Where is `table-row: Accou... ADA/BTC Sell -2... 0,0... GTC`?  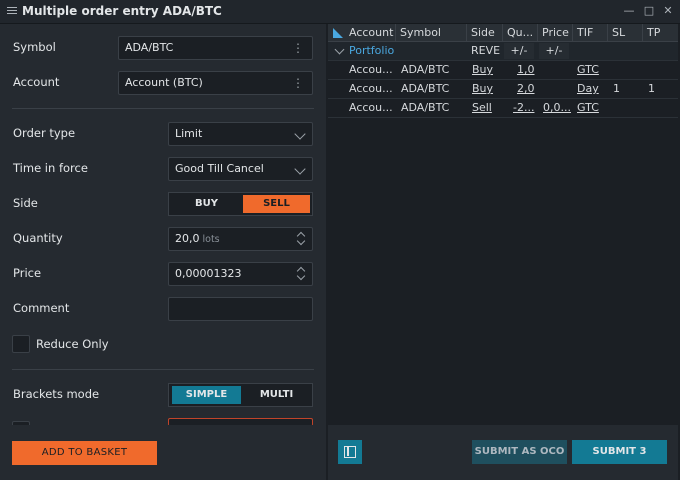 table-row: Accou... ADA/BTC Sell -2... 0,0... GTC is located at coordinates (503, 108).